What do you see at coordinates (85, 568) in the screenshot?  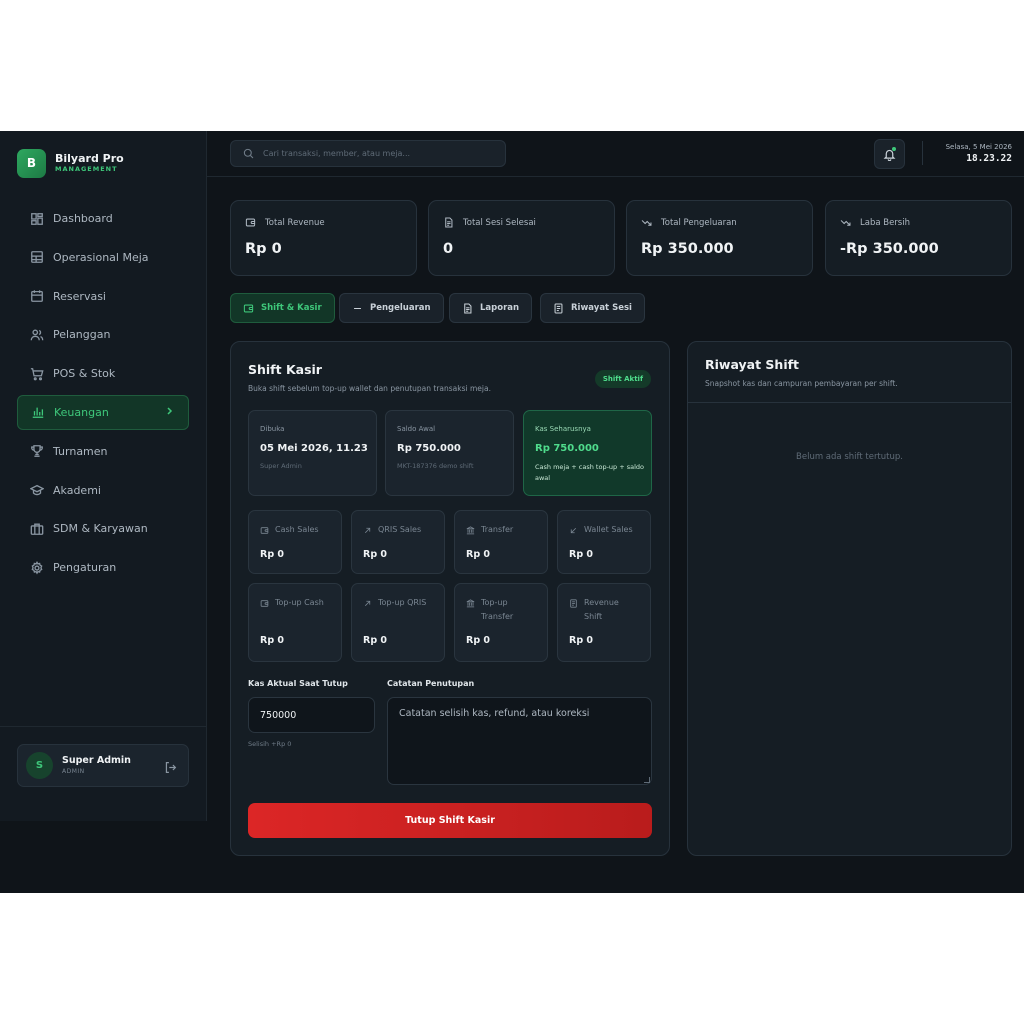 I see `sidebar-item-label: Pengaturan` at bounding box center [85, 568].